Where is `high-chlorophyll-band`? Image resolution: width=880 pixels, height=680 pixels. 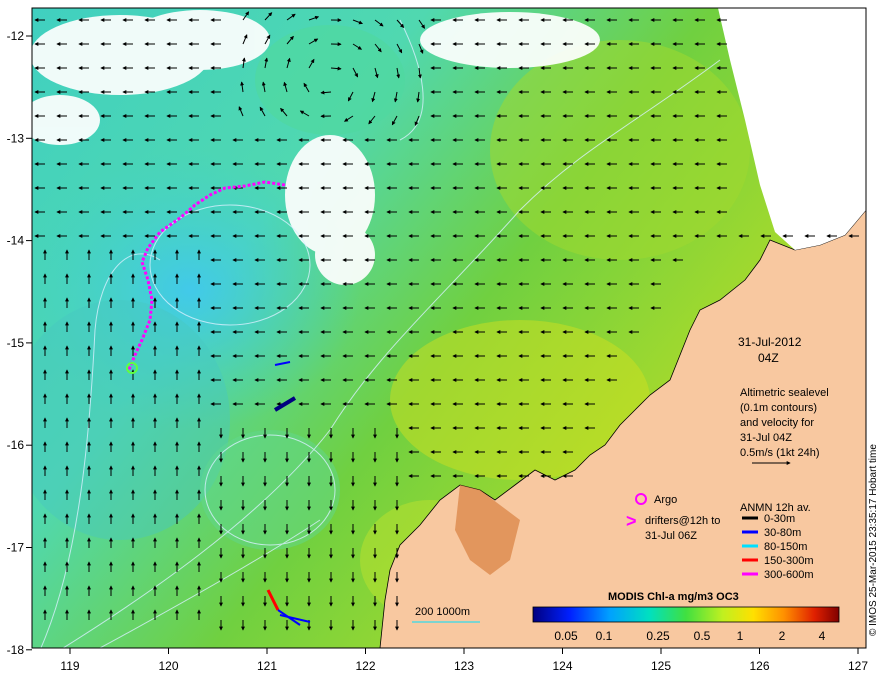 high-chlorophyll-band is located at coordinates (620, 150).